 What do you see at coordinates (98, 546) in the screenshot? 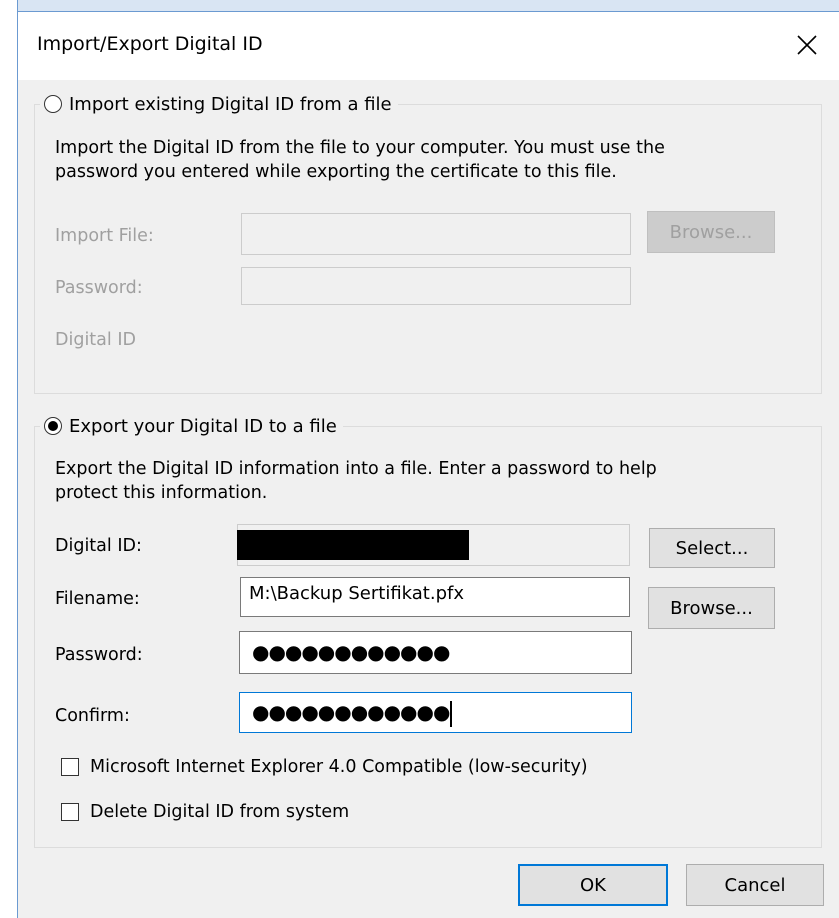
I see `export-digital-id-label: Digital ID:` at bounding box center [98, 546].